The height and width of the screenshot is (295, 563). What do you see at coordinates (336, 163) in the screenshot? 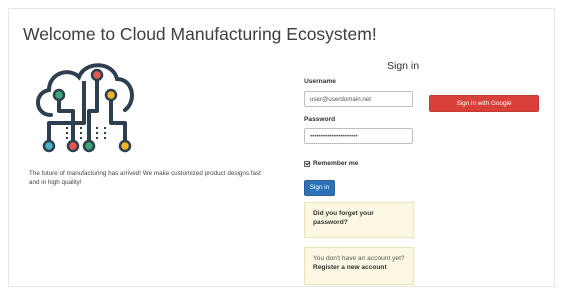
I see `remember-me-label: Remember me` at bounding box center [336, 163].